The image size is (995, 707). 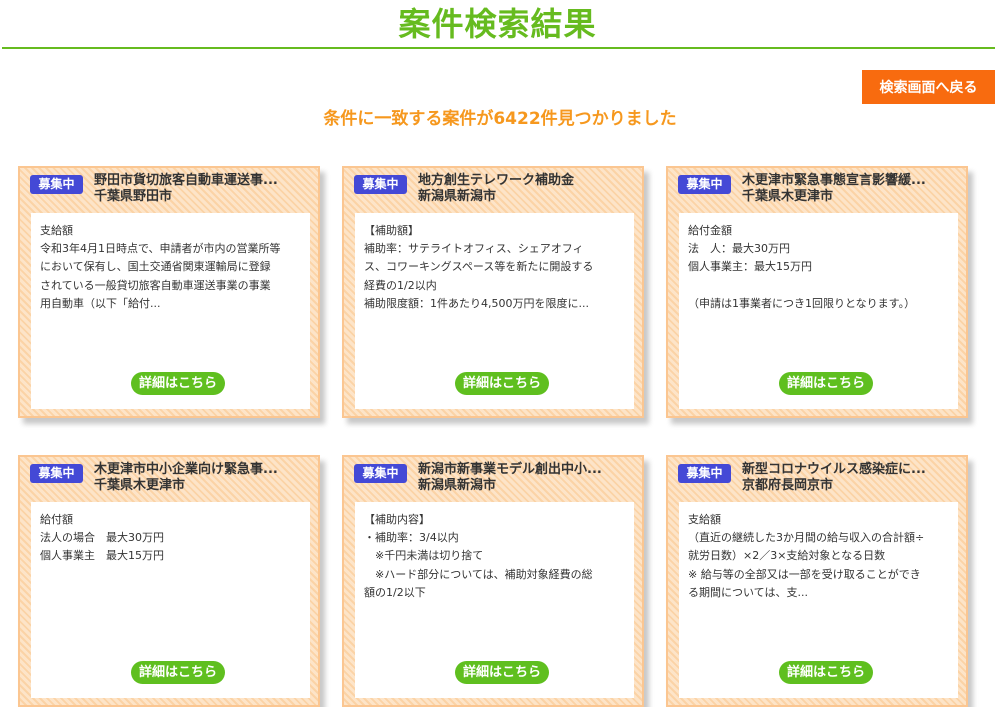 What do you see at coordinates (500, 119) in the screenshot?
I see `result-count-summary: 条件に一致する案件が6422件見つかりました` at bounding box center [500, 119].